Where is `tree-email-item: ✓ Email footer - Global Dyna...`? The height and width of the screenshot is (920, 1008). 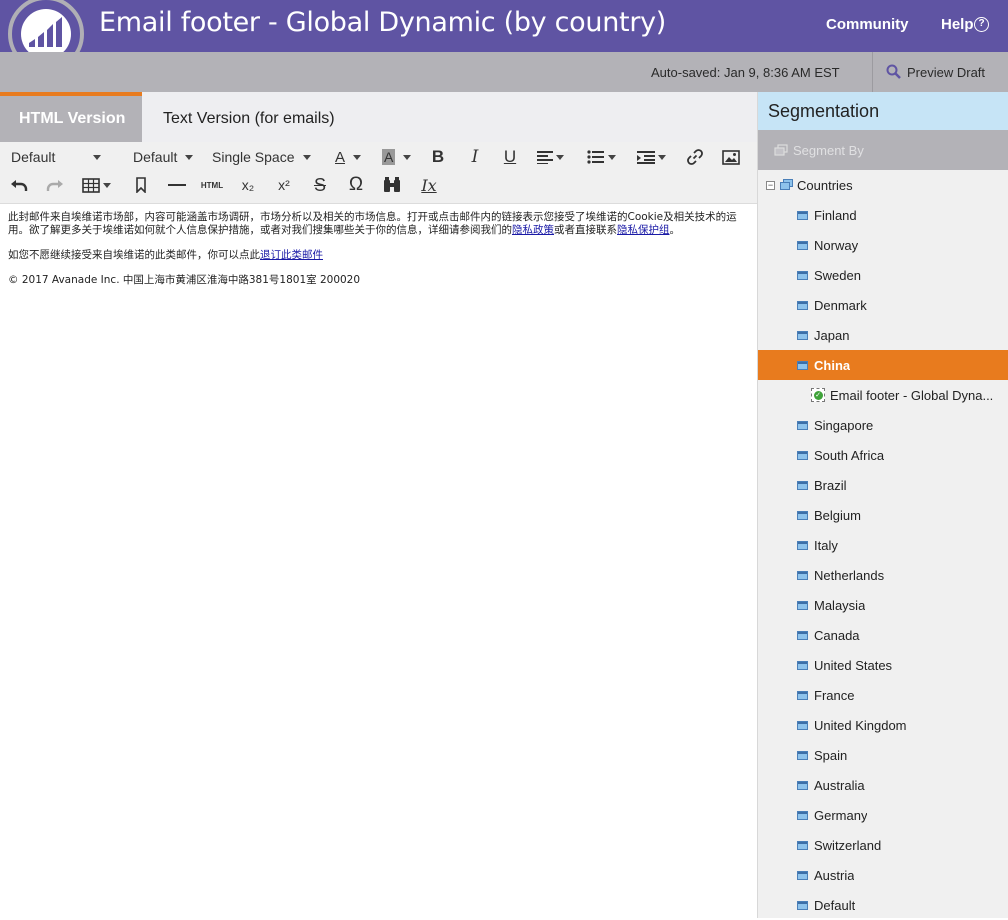 tree-email-item: ✓ Email footer - Global Dyna... is located at coordinates (883, 395).